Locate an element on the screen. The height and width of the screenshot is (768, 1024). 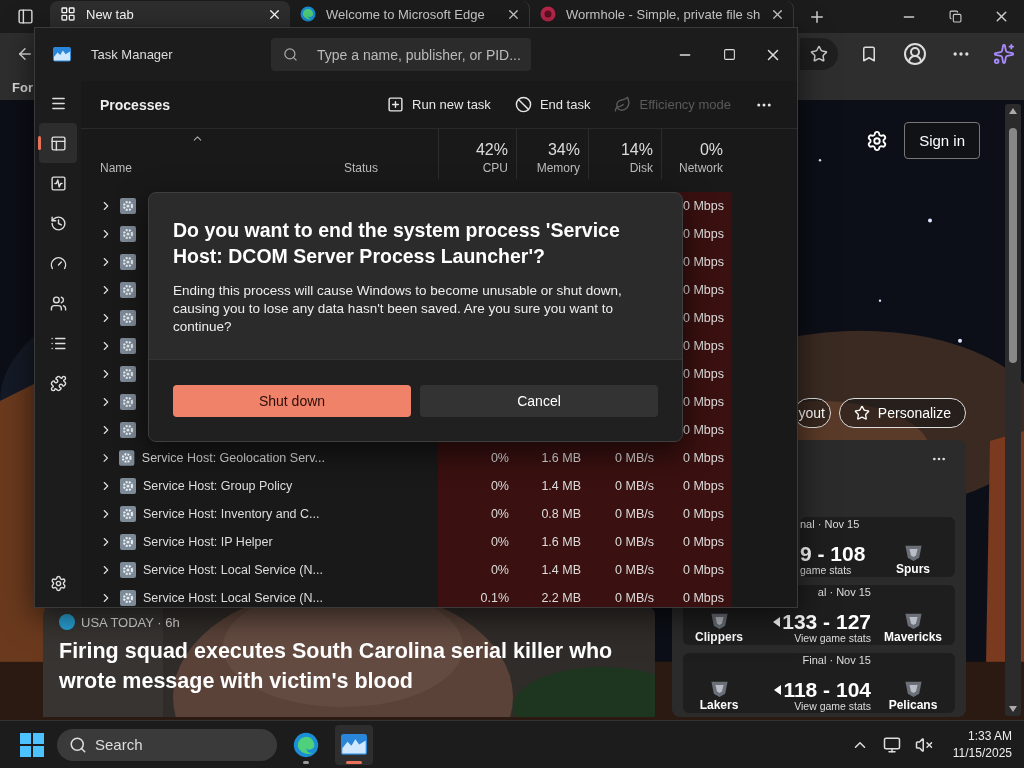
restore-icon is located at coordinates (955, 16).